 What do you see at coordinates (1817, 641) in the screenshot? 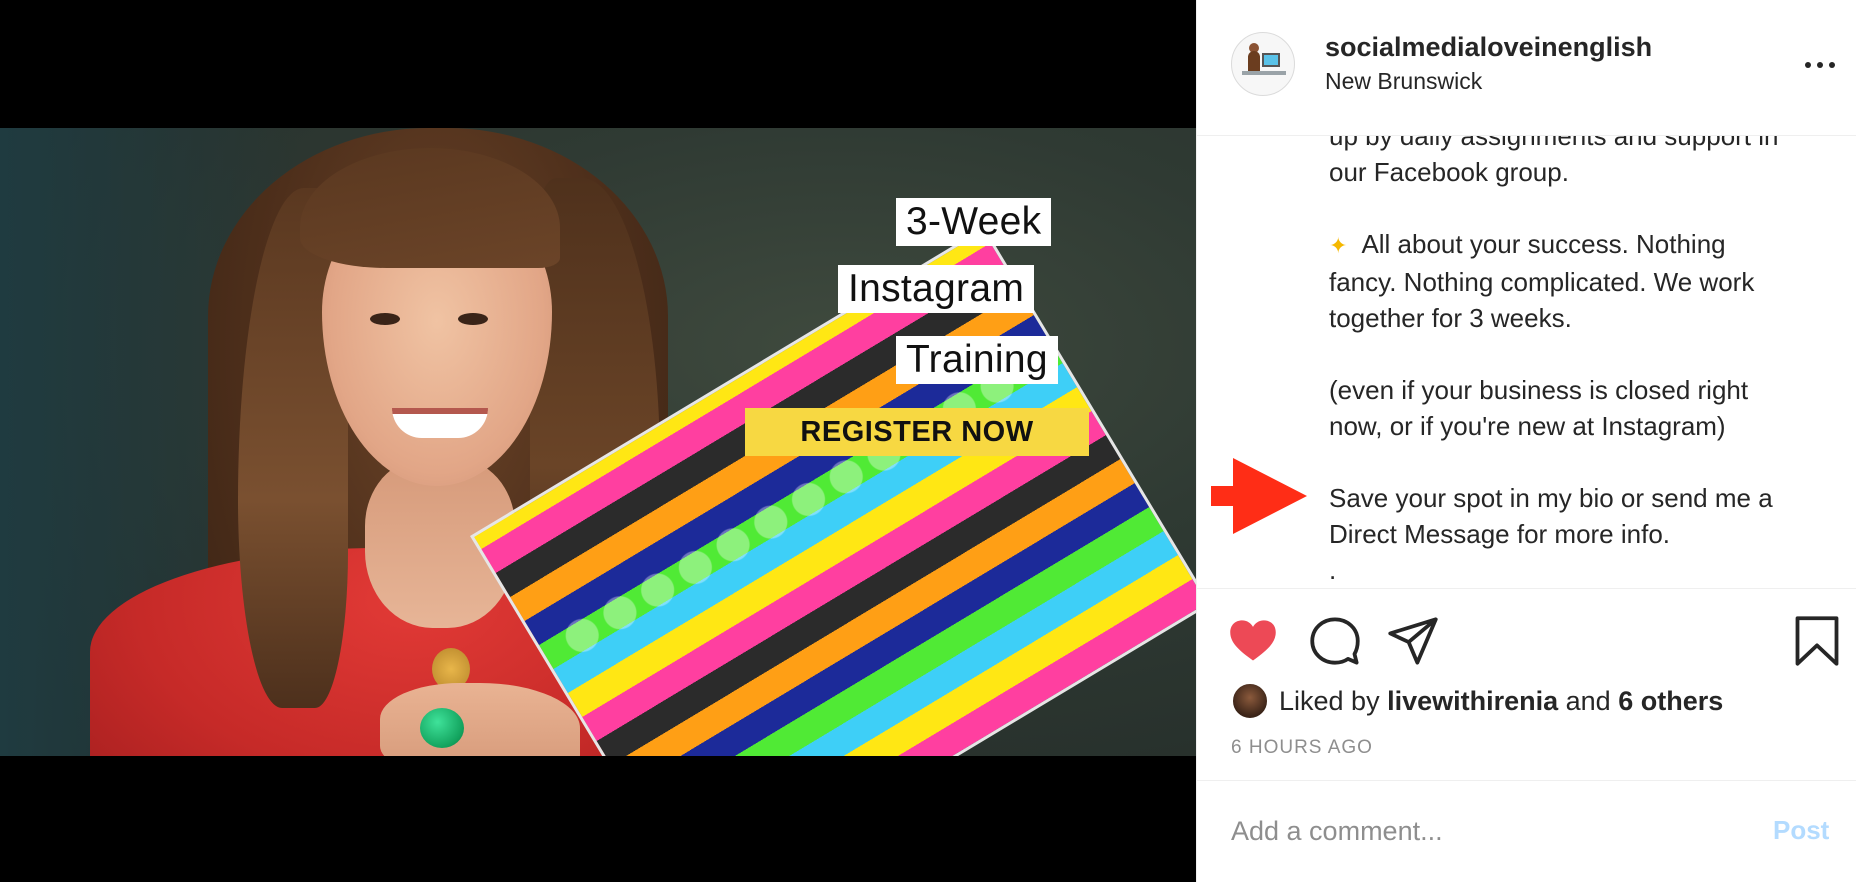
I see `bookmark-icon` at bounding box center [1817, 641].